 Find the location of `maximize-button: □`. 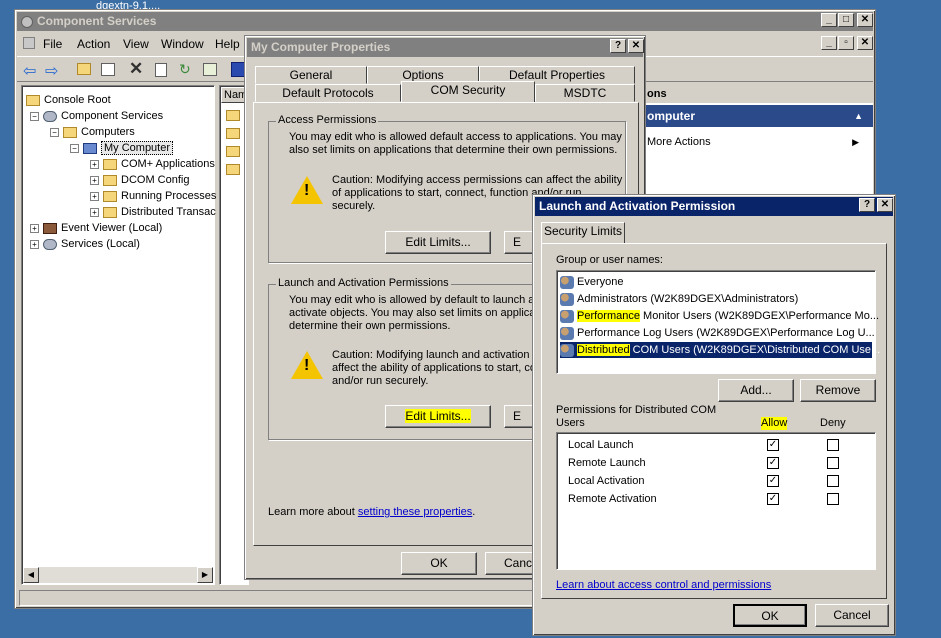

maximize-button: □ is located at coordinates (846, 20).